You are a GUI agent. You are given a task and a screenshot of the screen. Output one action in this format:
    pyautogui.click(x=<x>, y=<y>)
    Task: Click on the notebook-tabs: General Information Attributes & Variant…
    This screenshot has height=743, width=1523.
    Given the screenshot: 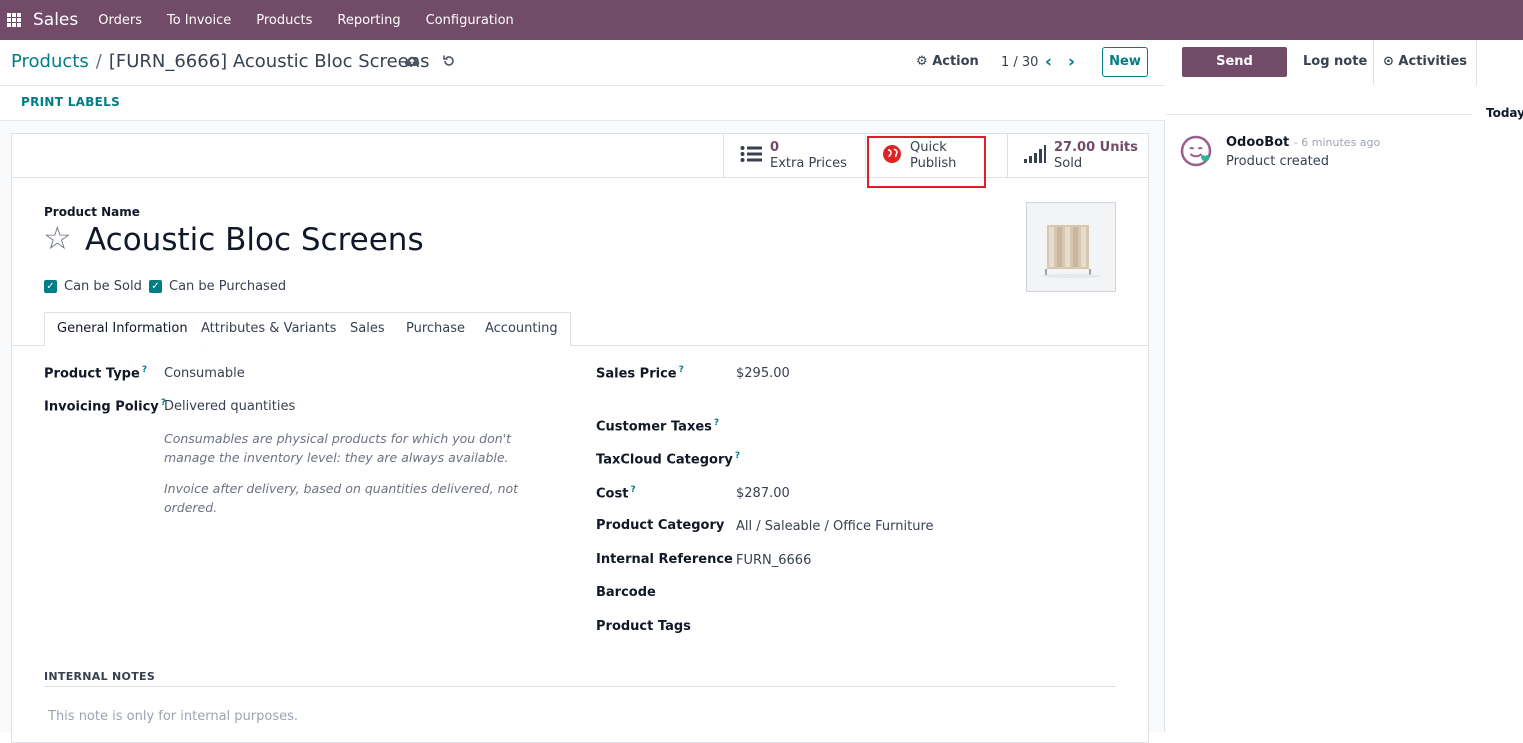 What is the action you would take?
    pyautogui.click(x=580, y=329)
    